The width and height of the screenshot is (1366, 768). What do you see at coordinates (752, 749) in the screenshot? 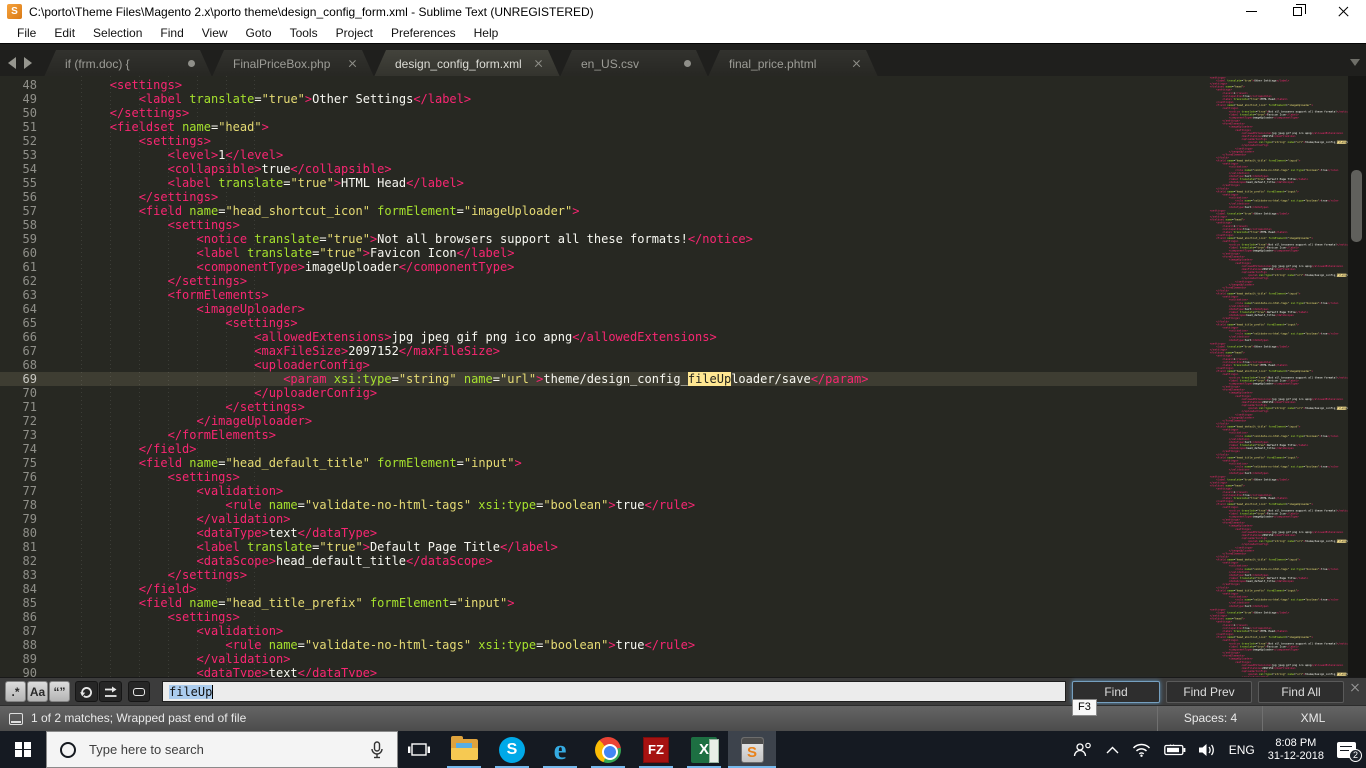
I see `taskbar-app-sublime-text: S` at bounding box center [752, 749].